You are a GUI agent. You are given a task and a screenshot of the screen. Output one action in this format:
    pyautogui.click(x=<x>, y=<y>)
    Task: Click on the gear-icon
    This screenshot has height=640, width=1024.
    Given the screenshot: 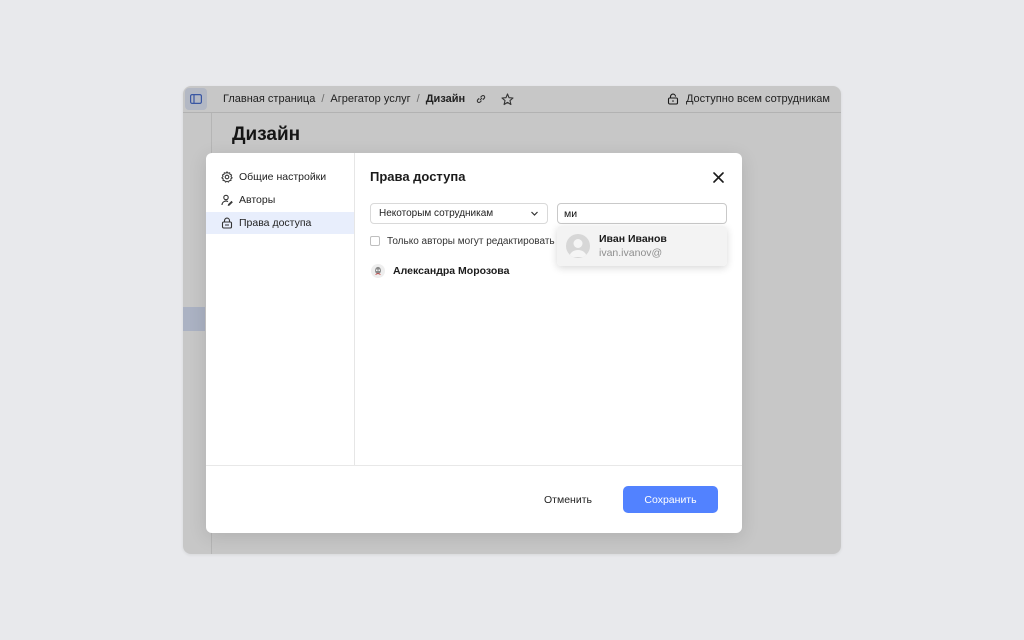 What is the action you would take?
    pyautogui.click(x=226, y=177)
    